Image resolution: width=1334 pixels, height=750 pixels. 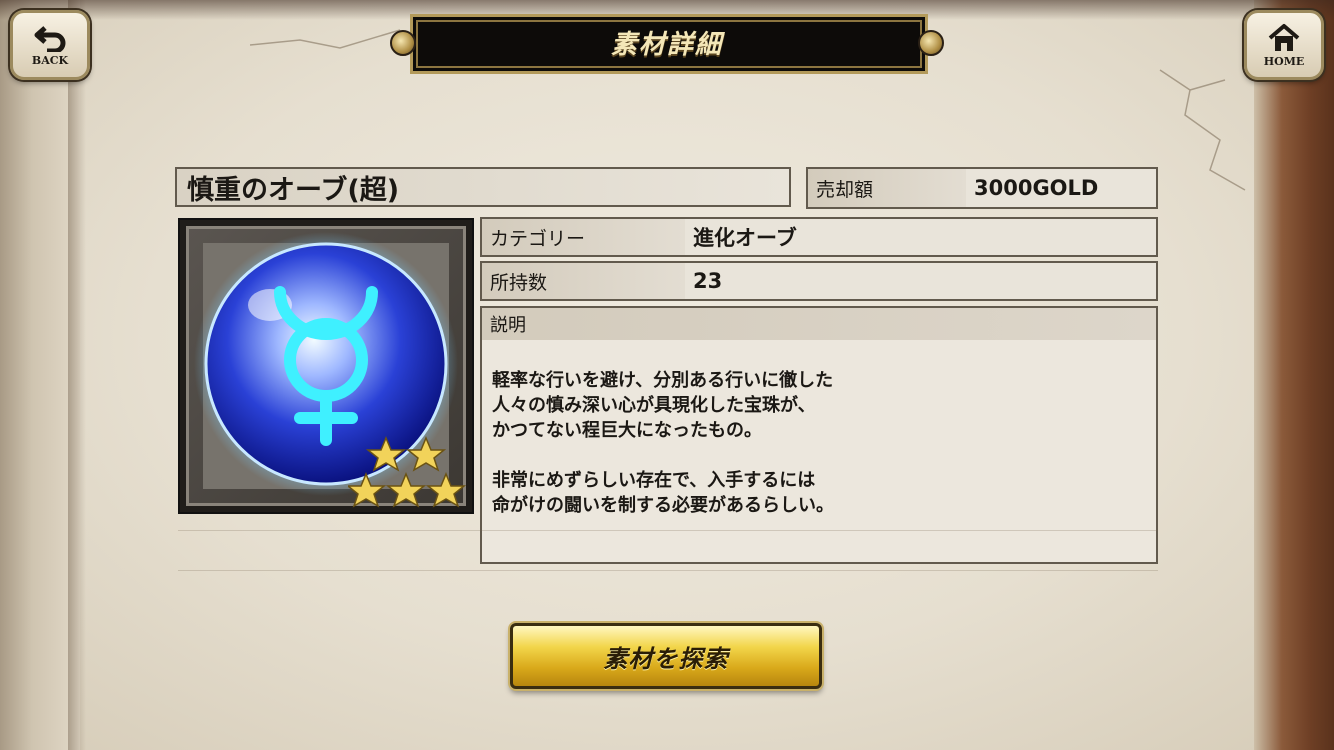 I want to click on back-button: BACK, so click(x=50, y=45).